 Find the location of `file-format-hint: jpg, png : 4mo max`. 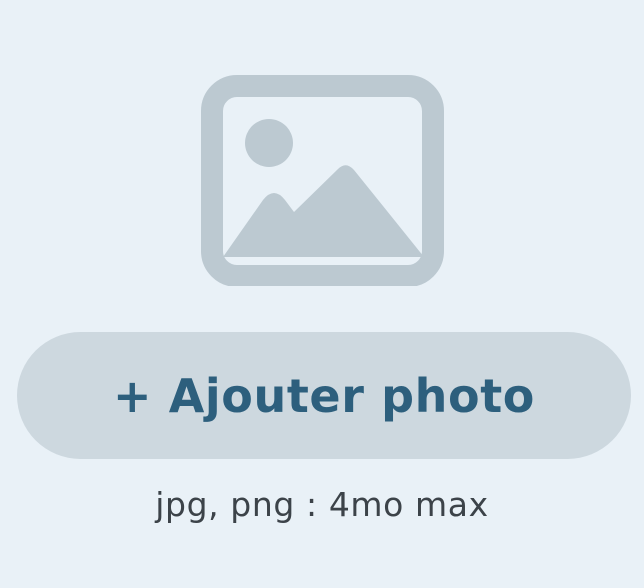

file-format-hint: jpg, png : 4mo max is located at coordinates (322, 504).